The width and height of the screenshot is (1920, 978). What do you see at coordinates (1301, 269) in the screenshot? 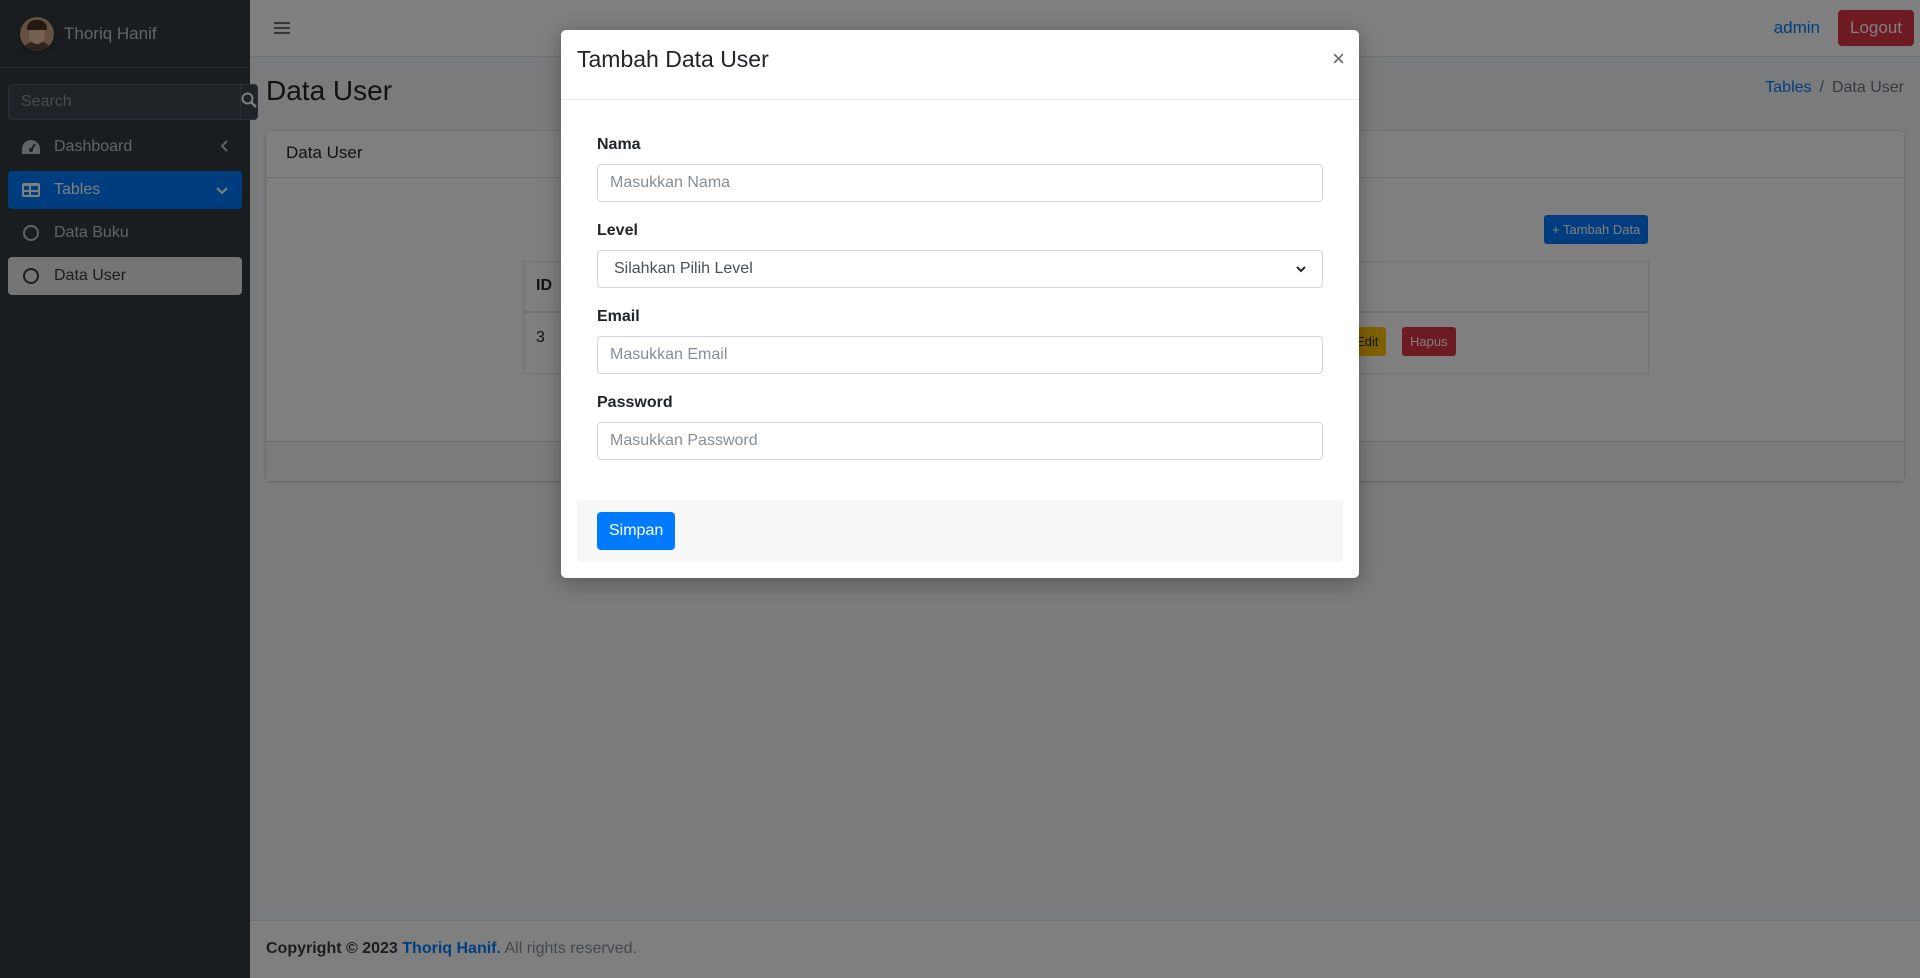
I see `chevron-down-icon` at bounding box center [1301, 269].